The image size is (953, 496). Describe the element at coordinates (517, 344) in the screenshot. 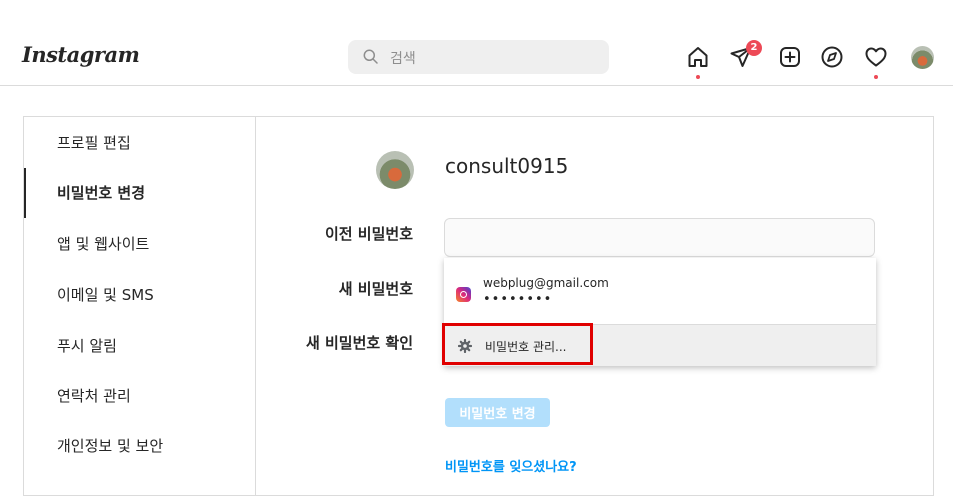

I see `highlight-box` at that location.